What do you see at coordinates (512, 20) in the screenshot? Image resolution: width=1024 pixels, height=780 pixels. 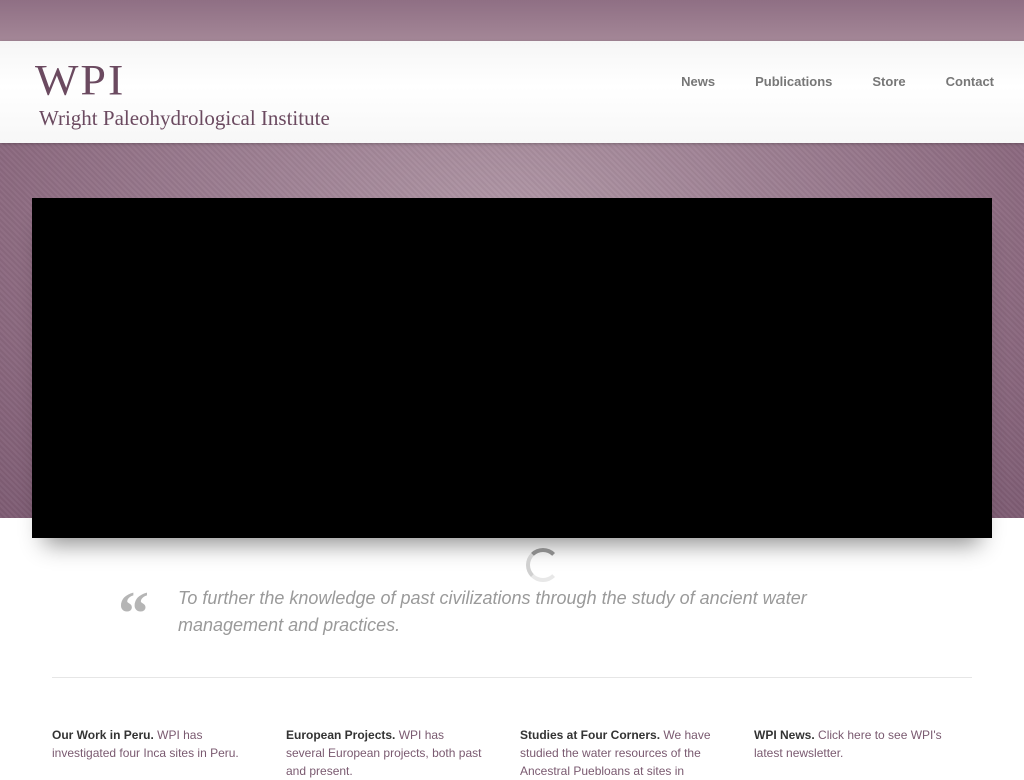 I see `top-band` at bounding box center [512, 20].